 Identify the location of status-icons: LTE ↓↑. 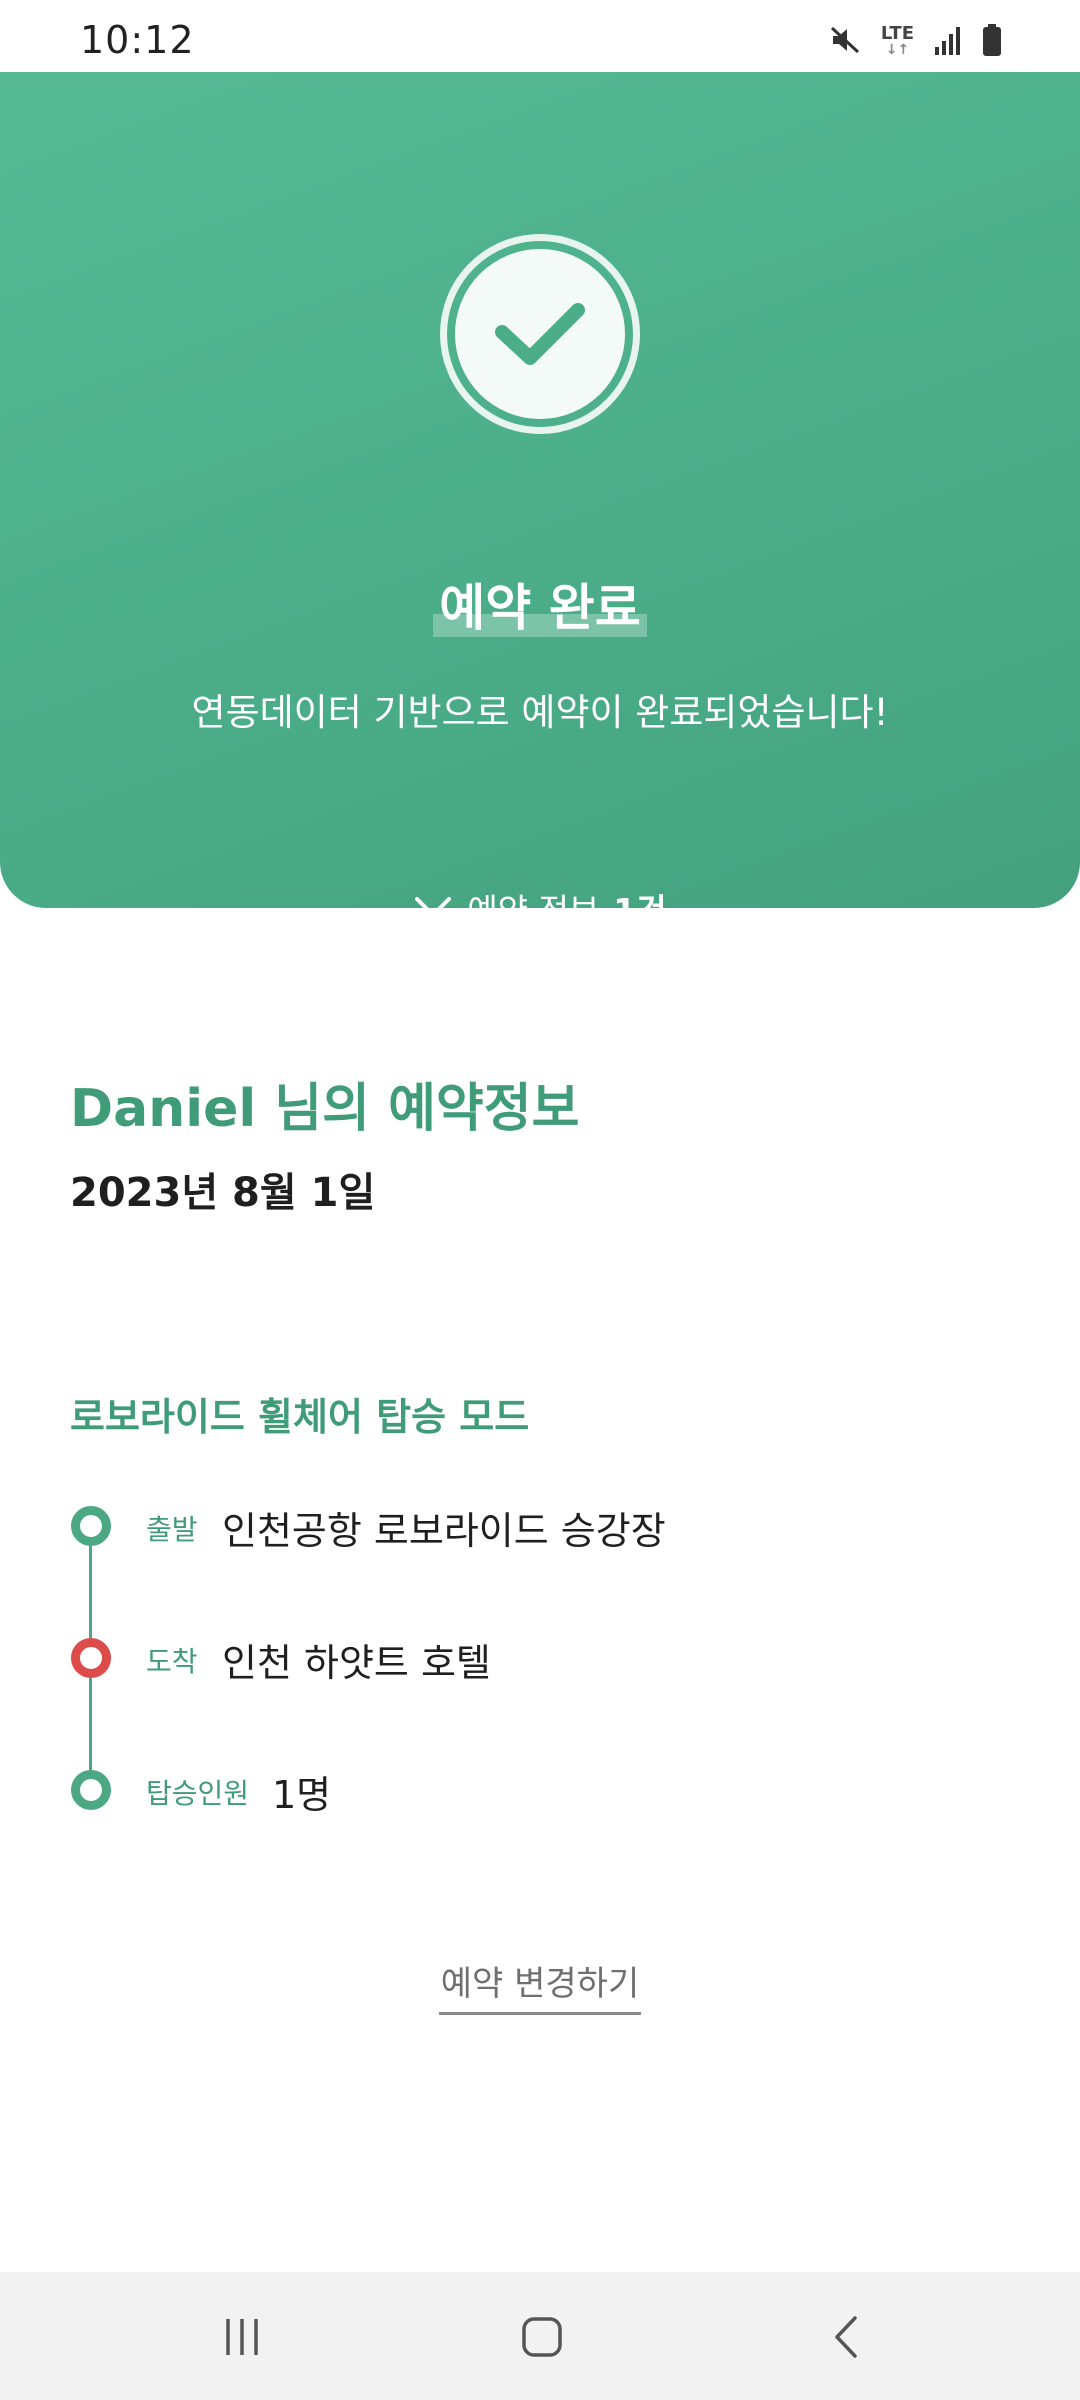
(915, 42).